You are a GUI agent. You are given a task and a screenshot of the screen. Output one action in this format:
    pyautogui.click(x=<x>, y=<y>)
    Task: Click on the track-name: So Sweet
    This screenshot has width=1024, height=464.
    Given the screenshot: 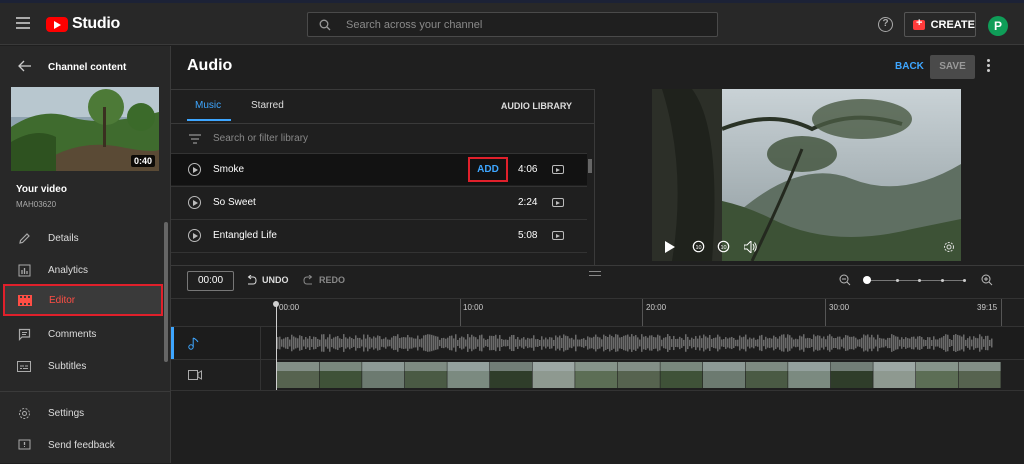 What is the action you would take?
    pyautogui.click(x=234, y=202)
    